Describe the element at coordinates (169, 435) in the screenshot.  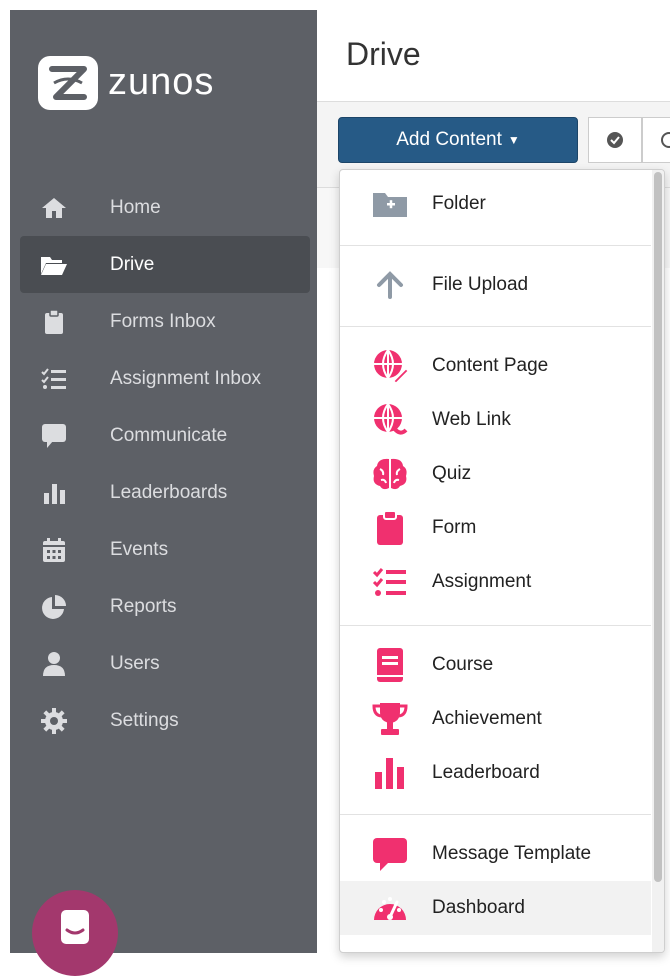
I see `sidebar-item-label: Communicate` at that location.